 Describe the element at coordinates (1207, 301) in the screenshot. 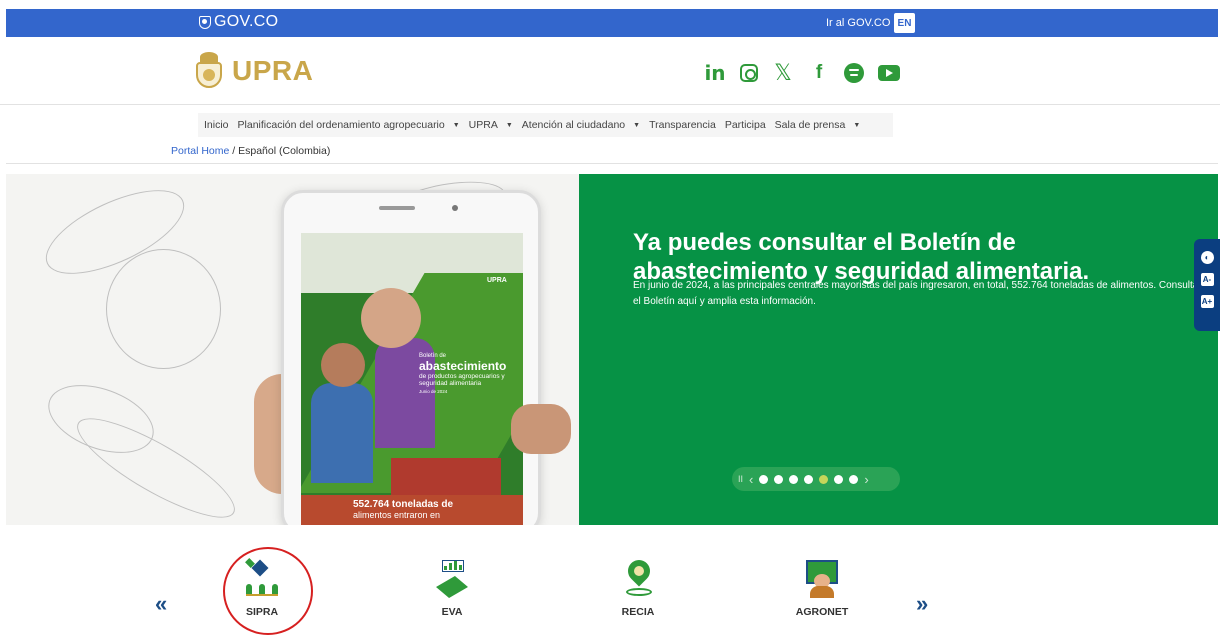

I see `font-increase-icon: A+` at that location.